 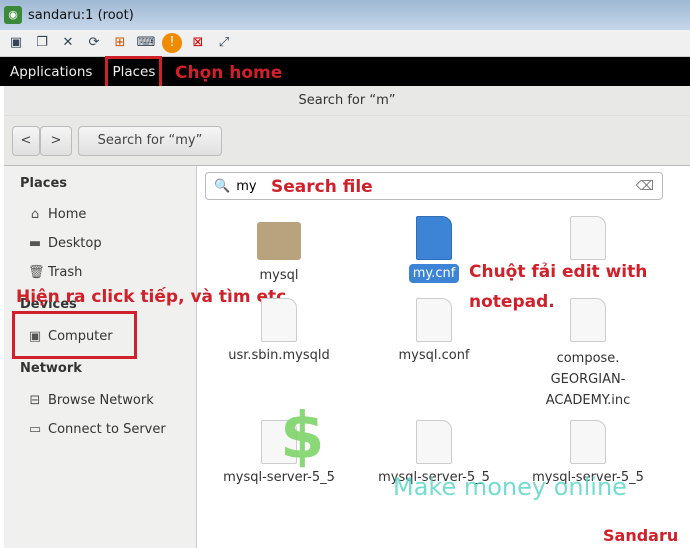 What do you see at coordinates (512, 302) in the screenshot?
I see `annotation-file-2: notepad.` at bounding box center [512, 302].